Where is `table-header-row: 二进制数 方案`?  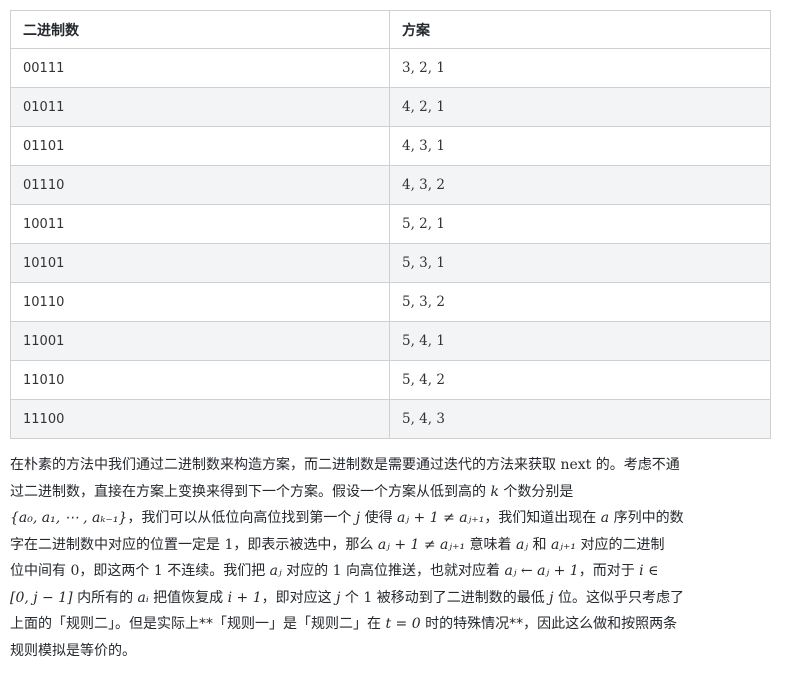 table-header-row: 二进制数 方案 is located at coordinates (390, 29).